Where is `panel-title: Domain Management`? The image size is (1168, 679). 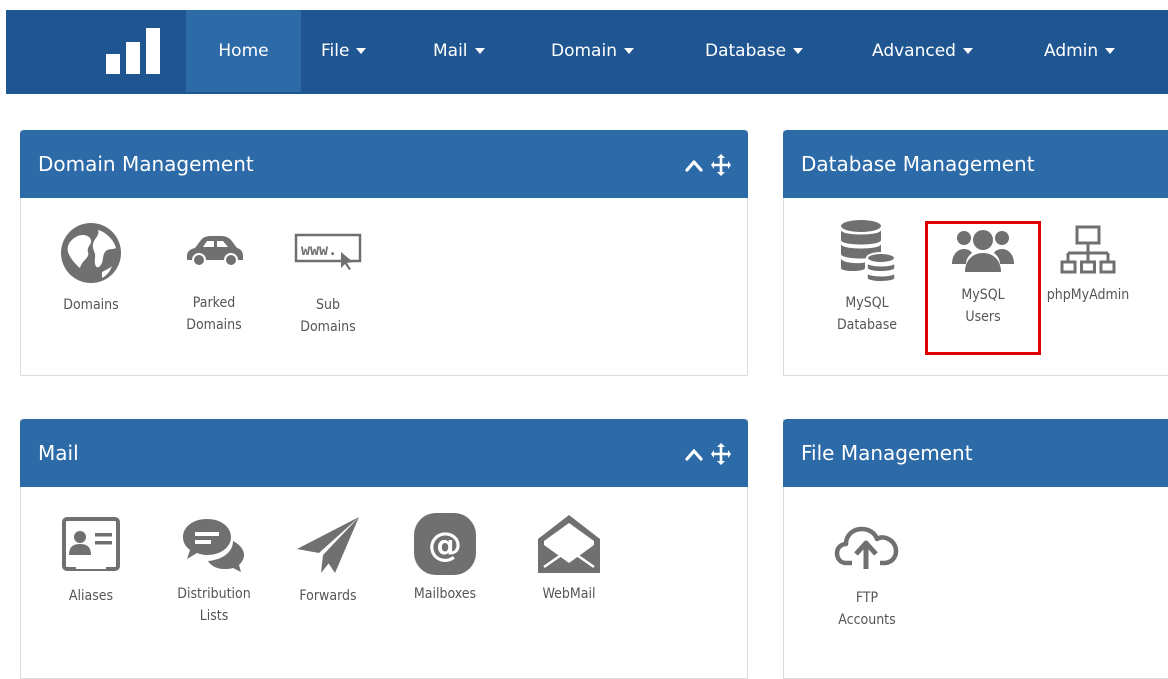 panel-title: Domain Management is located at coordinates (146, 164).